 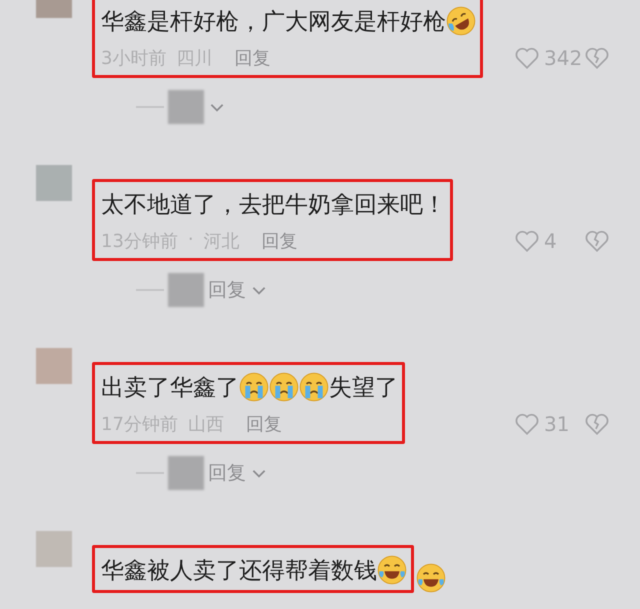 What do you see at coordinates (273, 205) in the screenshot?
I see `comment-text: 太不地道了，去把牛奶拿回来吧！` at bounding box center [273, 205].